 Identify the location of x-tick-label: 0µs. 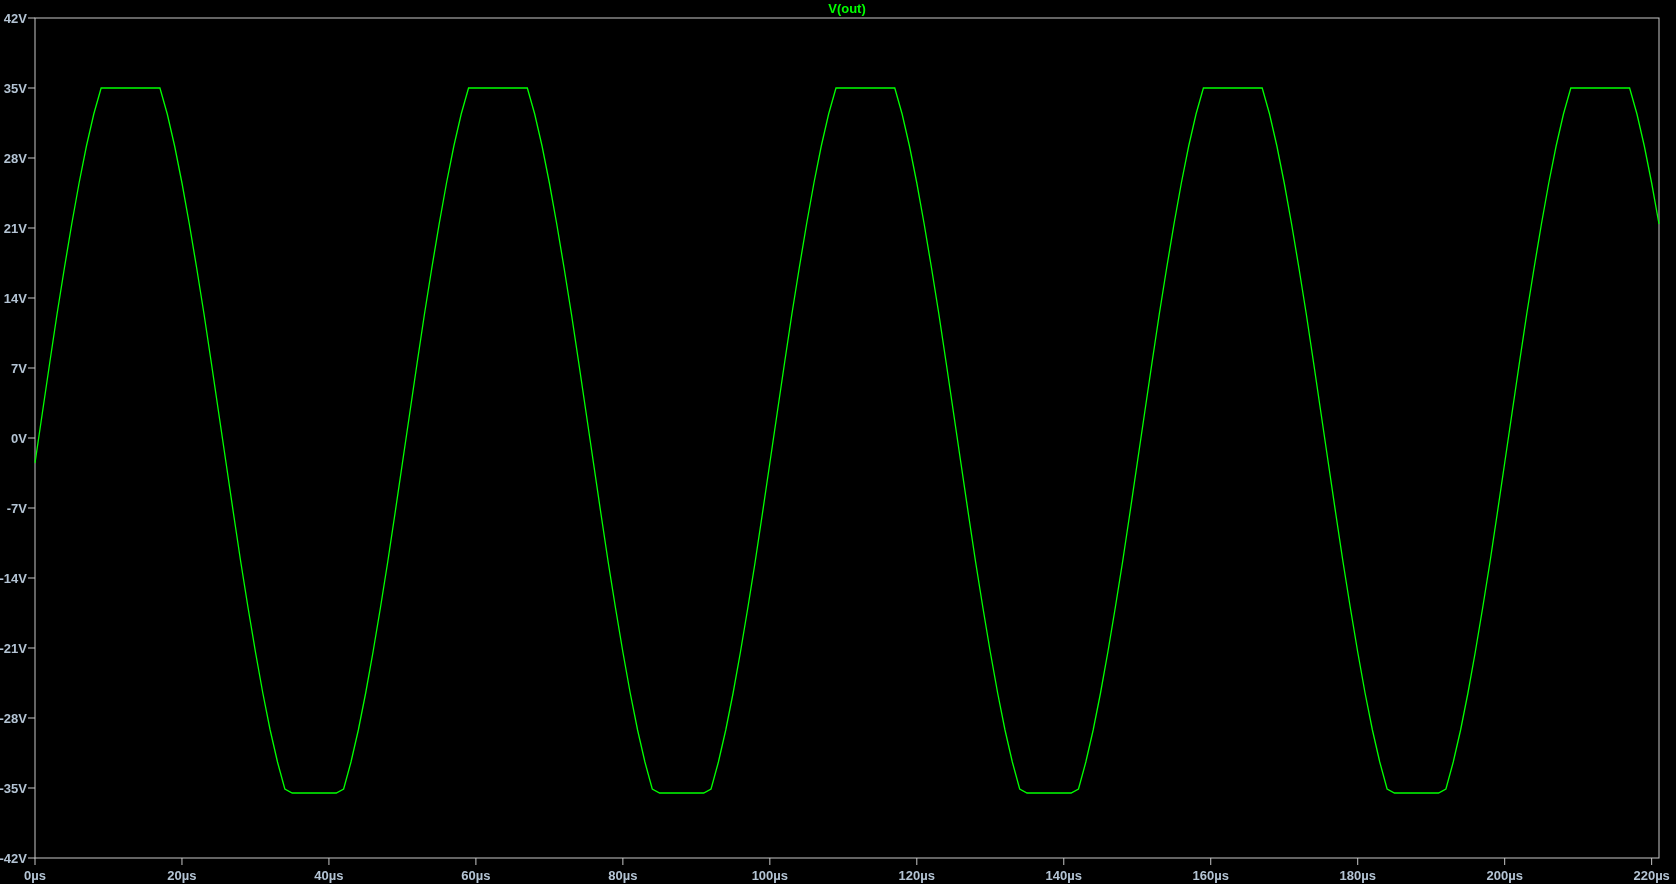
(35, 875).